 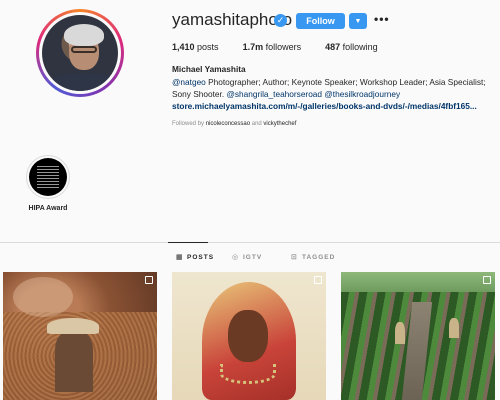 What do you see at coordinates (294, 257) in the screenshot?
I see `tagged-icon: ⊡` at bounding box center [294, 257].